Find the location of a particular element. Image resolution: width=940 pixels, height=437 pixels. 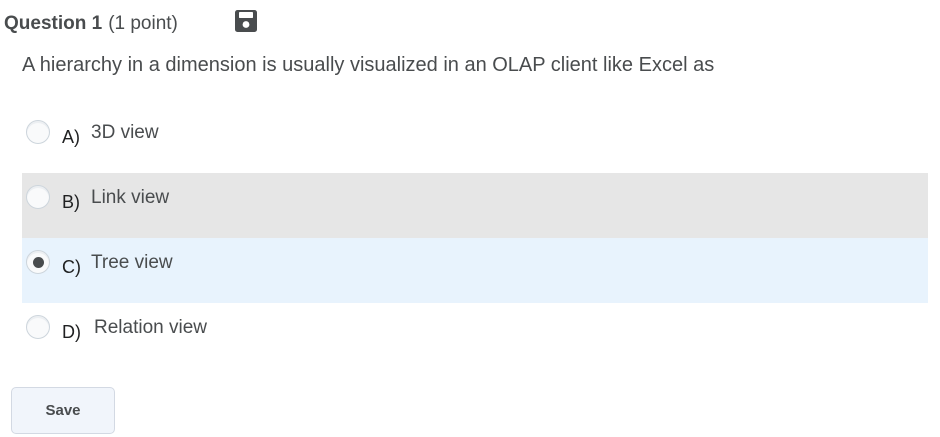

choice-d: D) Relation view is located at coordinates (475, 335).